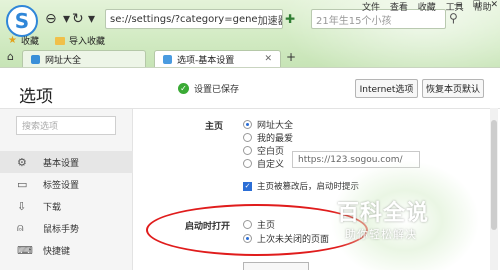  I want to click on accelerator-label: 加速器, so click(270, 19).